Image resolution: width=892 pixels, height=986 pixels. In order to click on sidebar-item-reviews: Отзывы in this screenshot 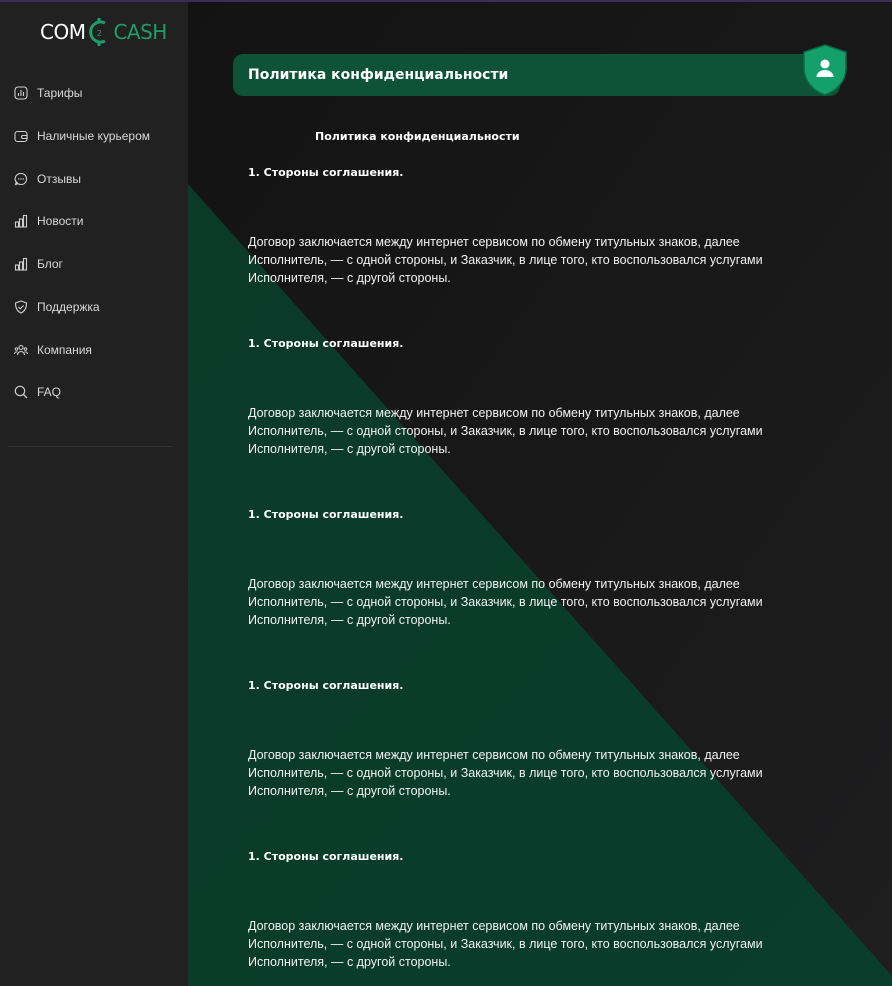, I will do `click(96, 179)`.